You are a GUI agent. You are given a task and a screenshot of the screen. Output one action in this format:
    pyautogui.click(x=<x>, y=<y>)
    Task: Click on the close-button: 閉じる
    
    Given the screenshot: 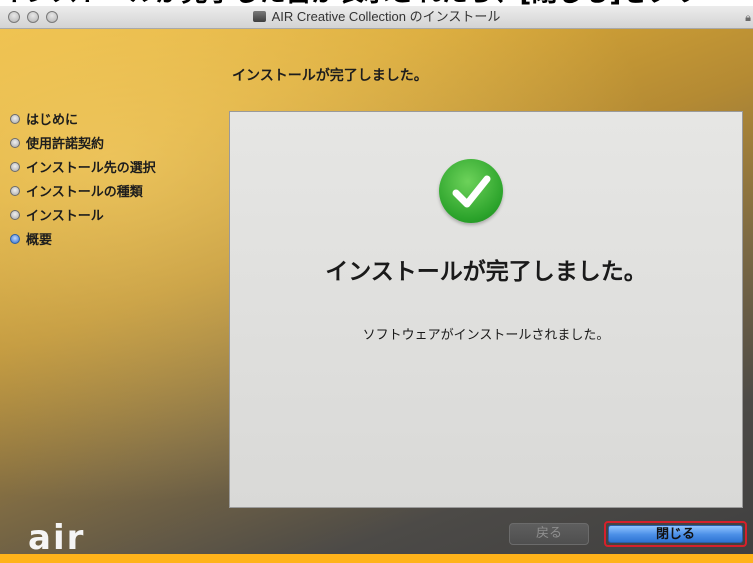 What is the action you would take?
    pyautogui.click(x=675, y=534)
    